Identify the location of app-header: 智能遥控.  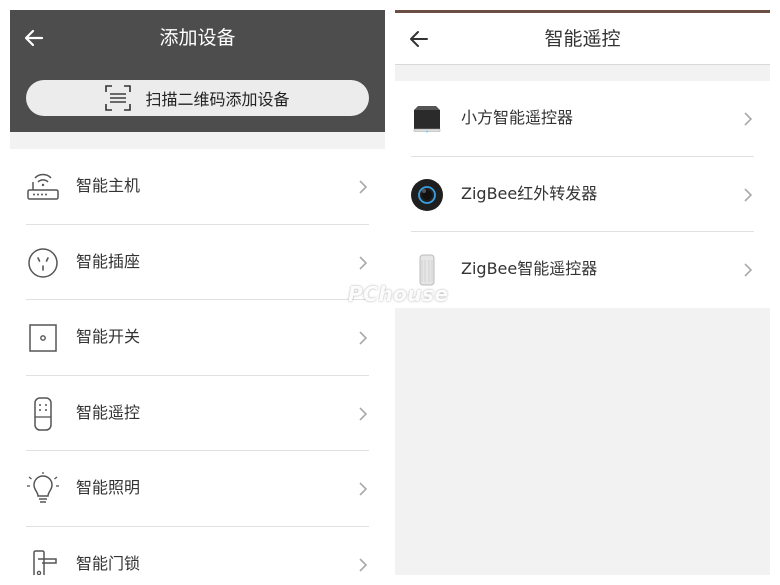
(582, 39).